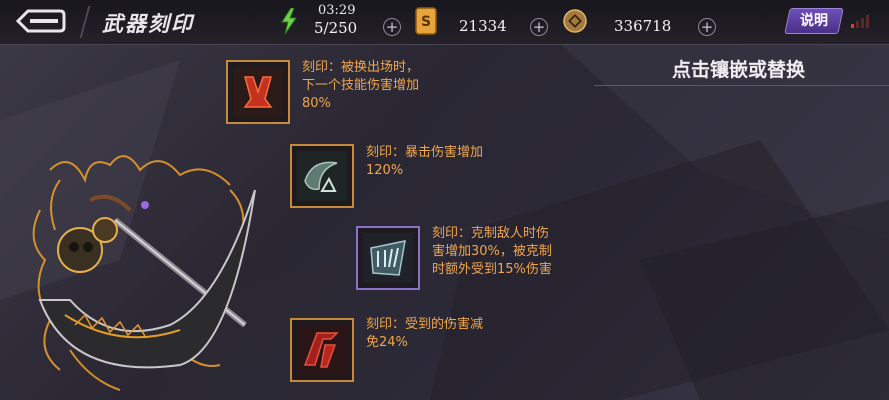  I want to click on ticket-icon: S, so click(426, 21).